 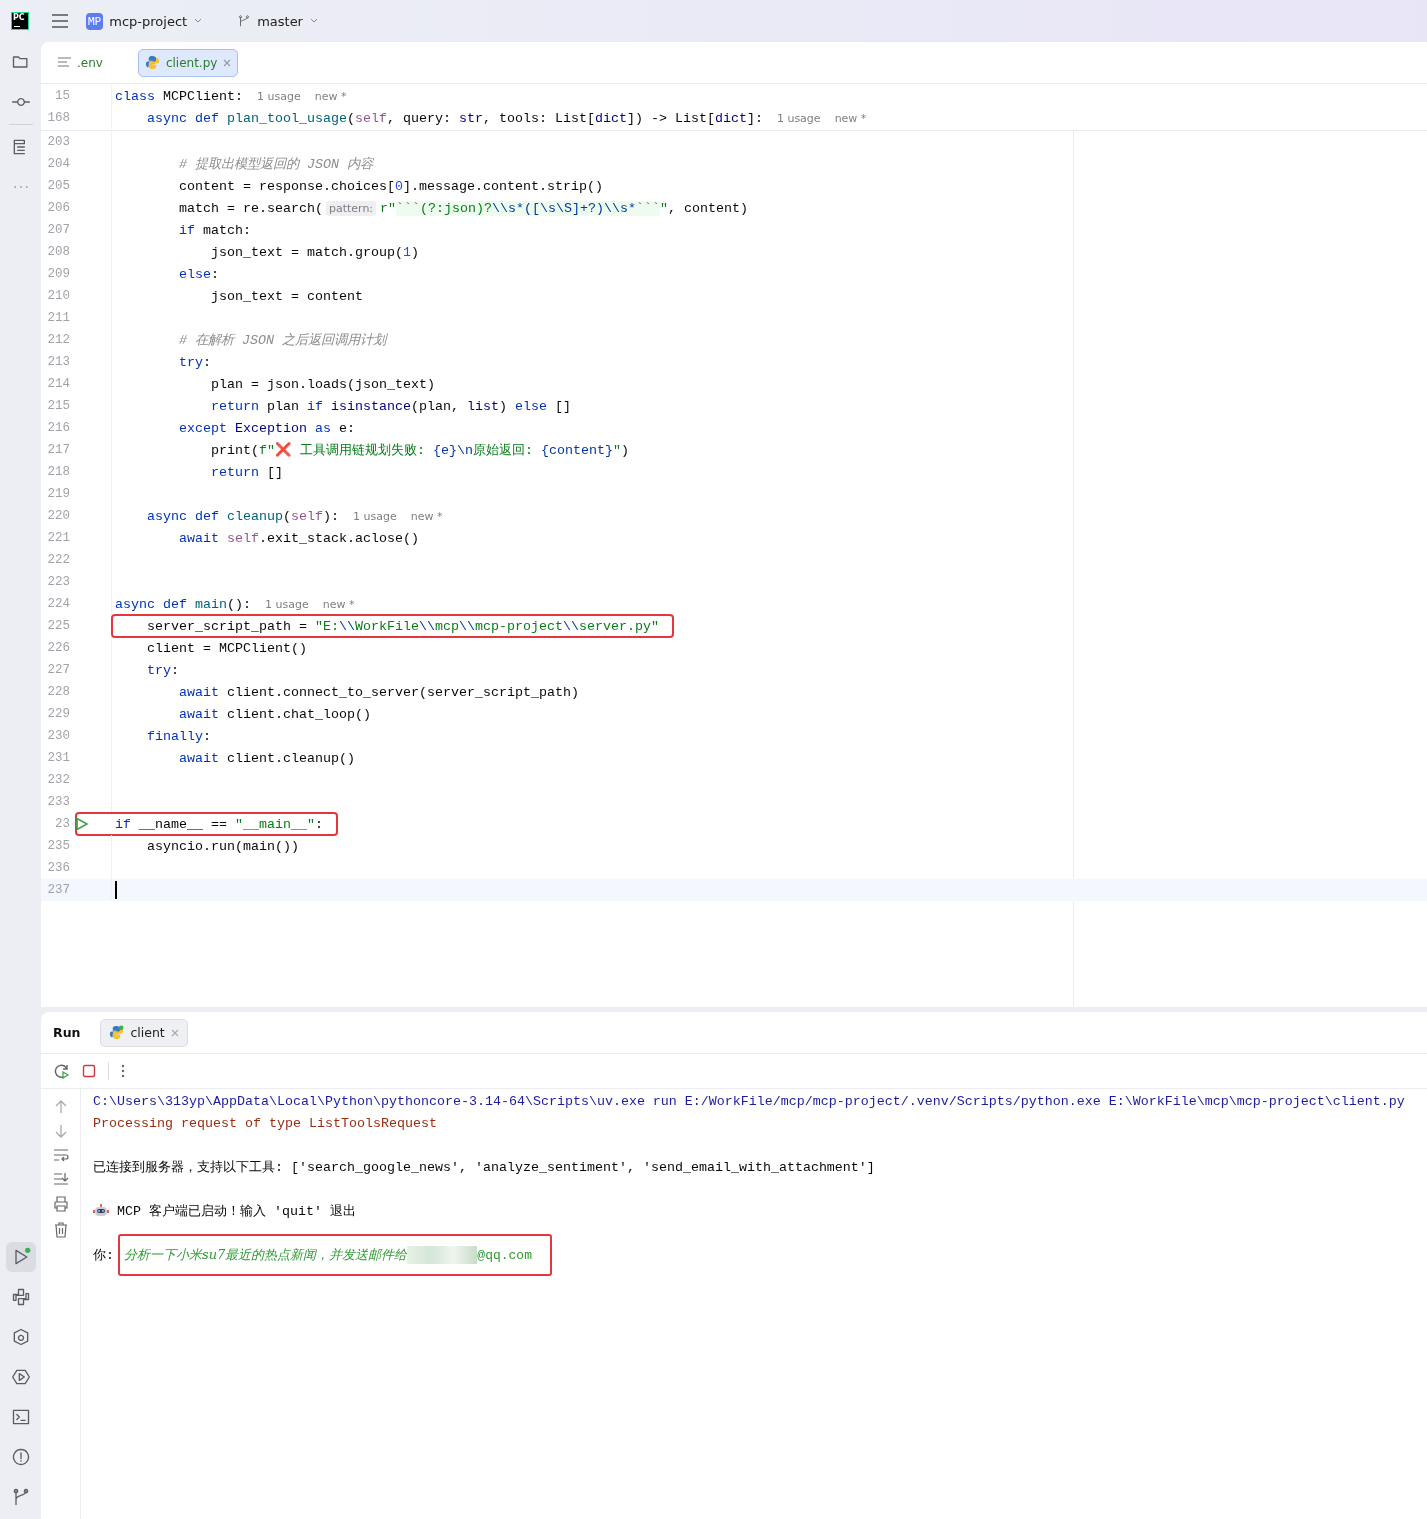 I want to click on input-text: @qq.com, so click(x=504, y=1255).